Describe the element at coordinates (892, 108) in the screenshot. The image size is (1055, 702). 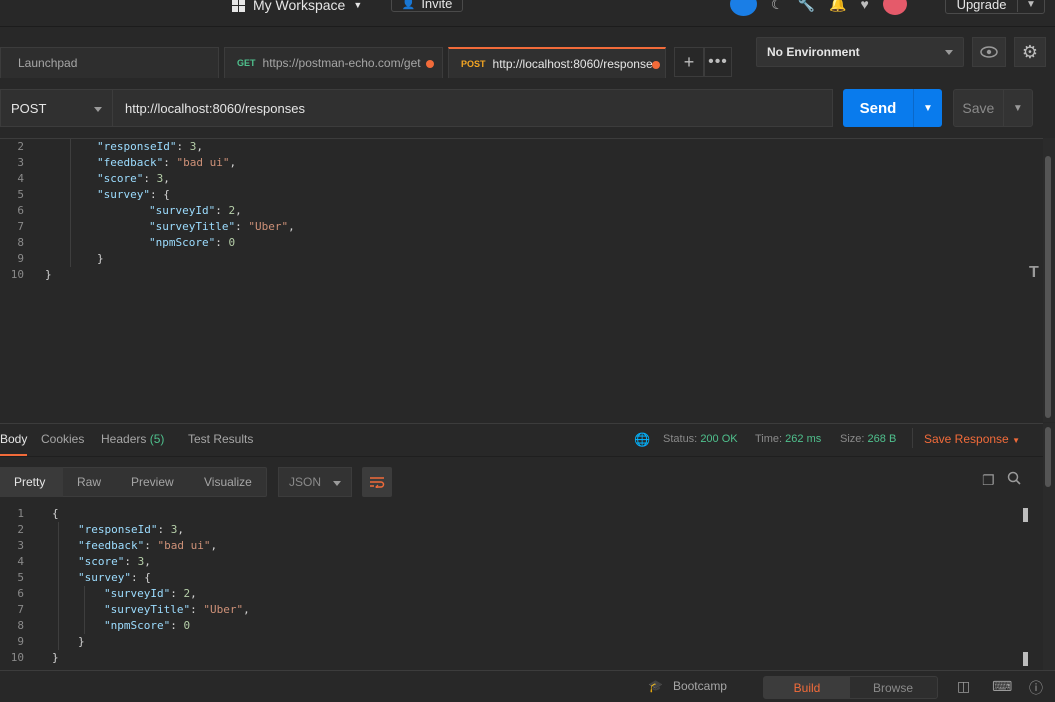
I see `send-button: Send ▼` at that location.